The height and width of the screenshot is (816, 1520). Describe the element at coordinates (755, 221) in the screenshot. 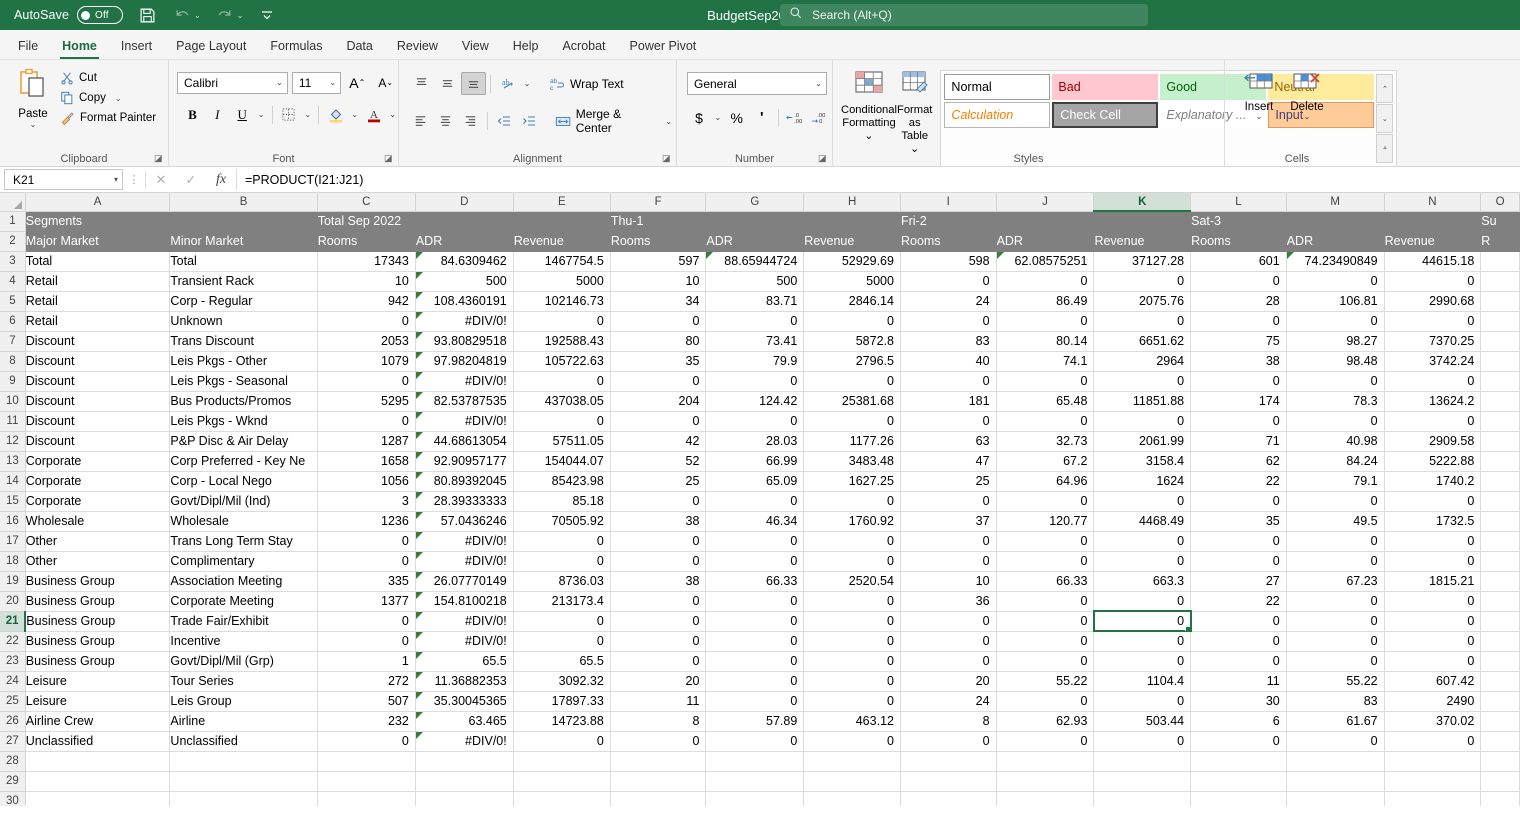

I see `cell-G1` at that location.